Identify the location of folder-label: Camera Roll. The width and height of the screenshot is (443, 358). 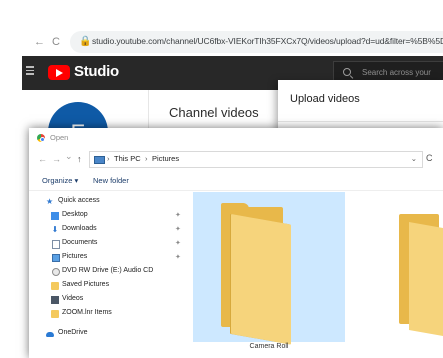
(269, 346).